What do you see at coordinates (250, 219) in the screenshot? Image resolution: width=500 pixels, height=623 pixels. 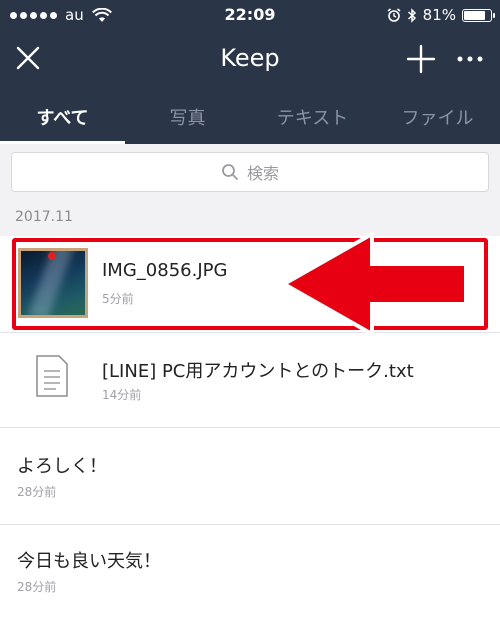 I see `date-section-header: 2017.11` at bounding box center [250, 219].